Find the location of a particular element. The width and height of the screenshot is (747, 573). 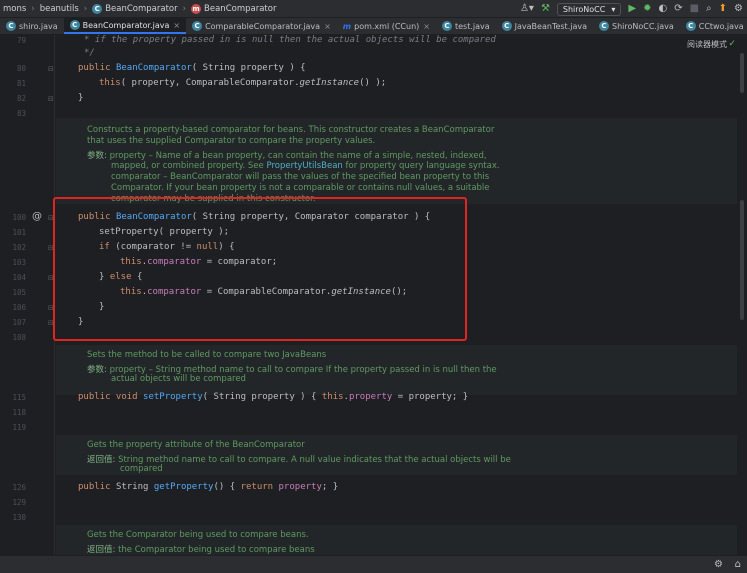

line-number: 129 is located at coordinates (19, 502).